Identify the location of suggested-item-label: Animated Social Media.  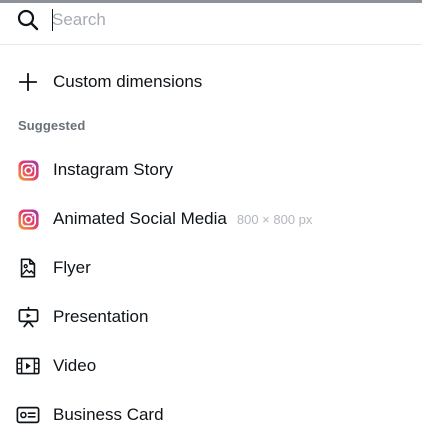
(140, 218).